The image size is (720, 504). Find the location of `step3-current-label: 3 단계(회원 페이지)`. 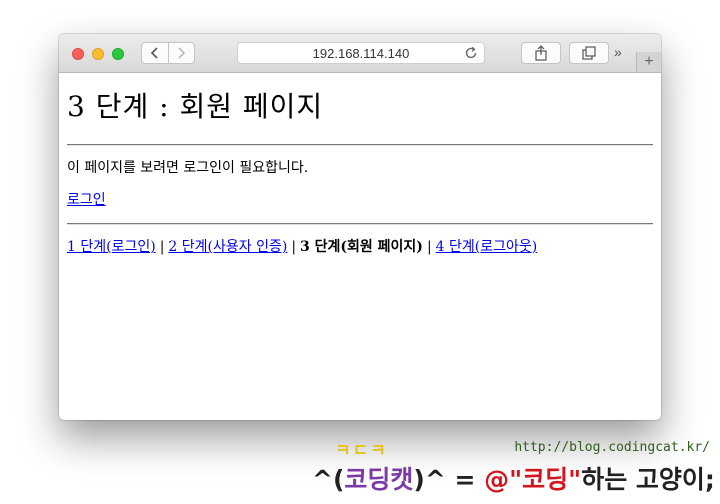

step3-current-label: 3 단계(회원 페이지) is located at coordinates (361, 247).